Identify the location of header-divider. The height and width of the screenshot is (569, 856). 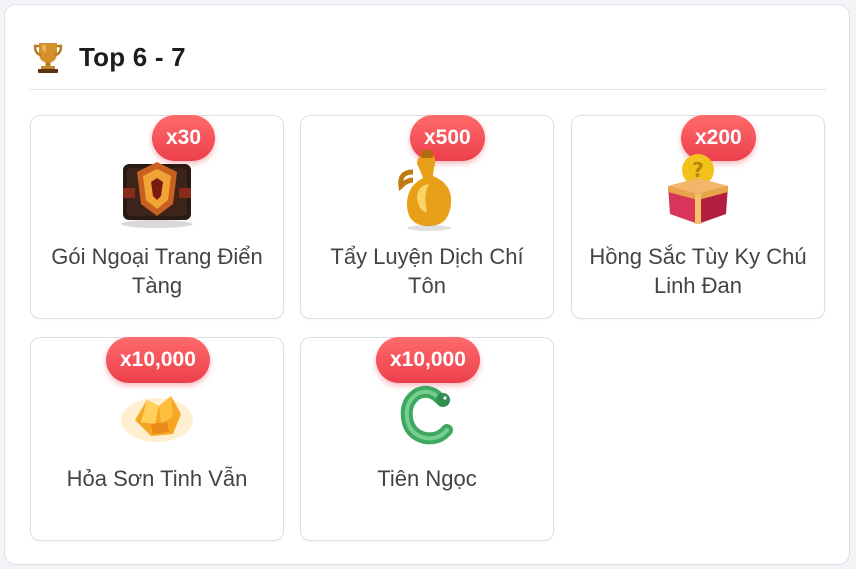
(427, 89).